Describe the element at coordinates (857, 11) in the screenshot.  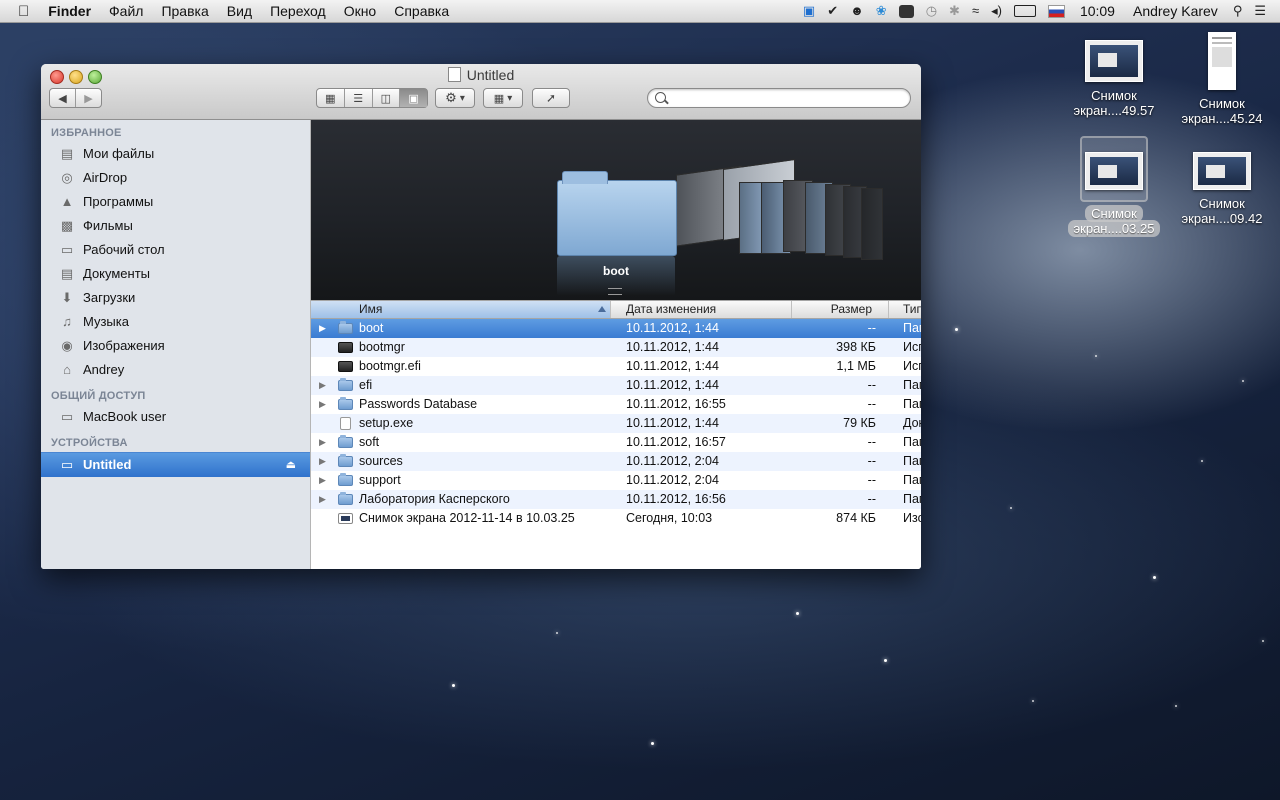
I see `evernote-icon: ☻` at that location.